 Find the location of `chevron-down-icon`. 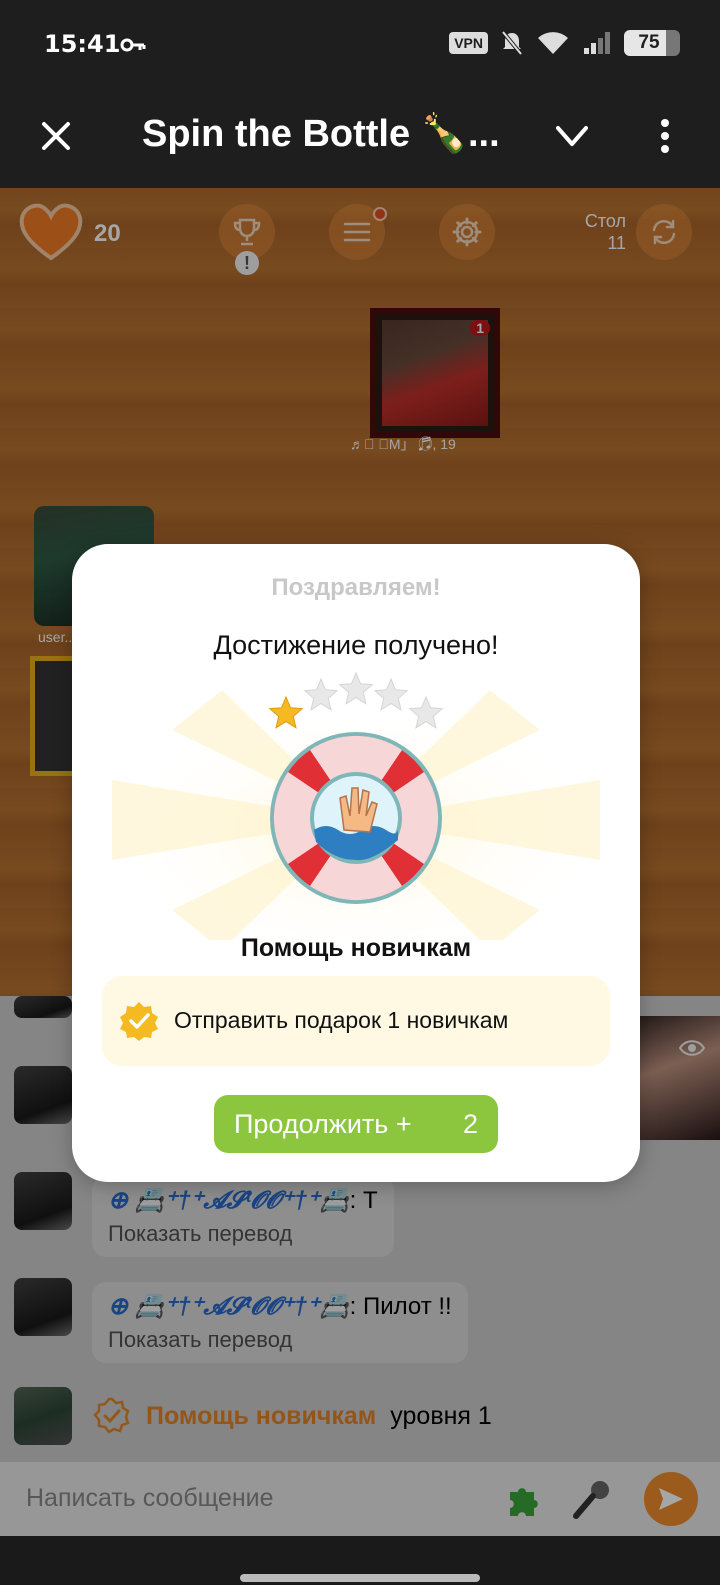

chevron-down-icon is located at coordinates (572, 136).